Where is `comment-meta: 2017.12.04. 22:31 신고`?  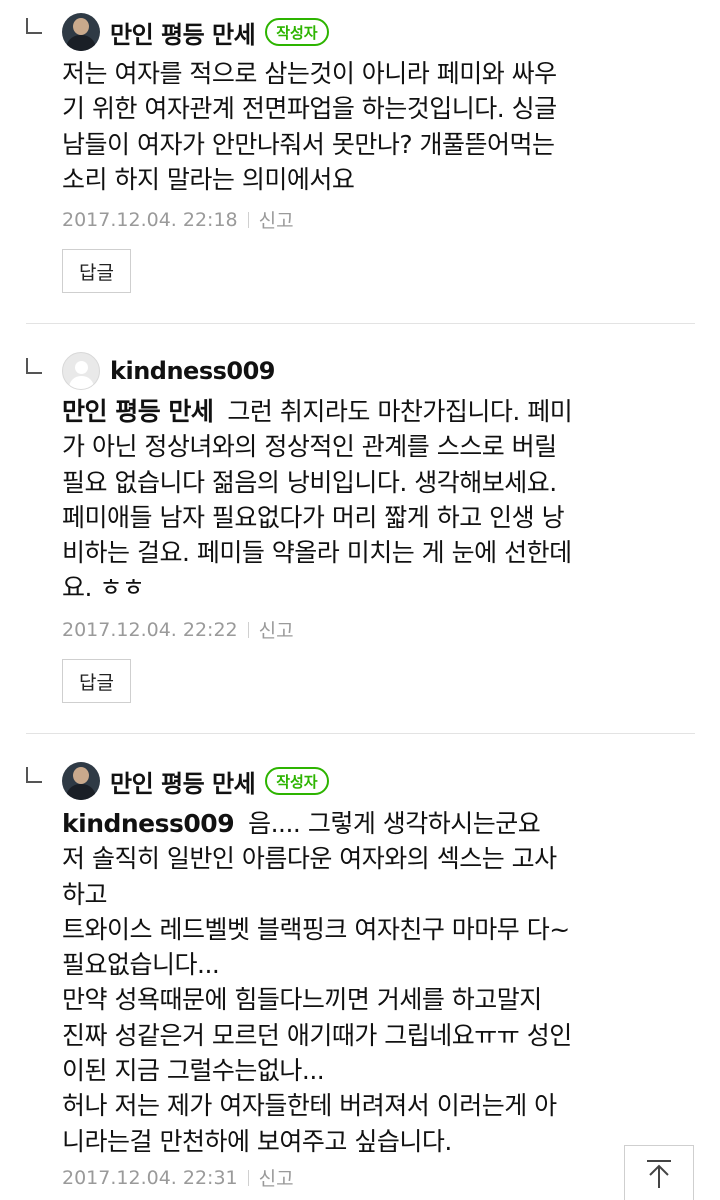 comment-meta: 2017.12.04. 22:31 신고 is located at coordinates (178, 1177).